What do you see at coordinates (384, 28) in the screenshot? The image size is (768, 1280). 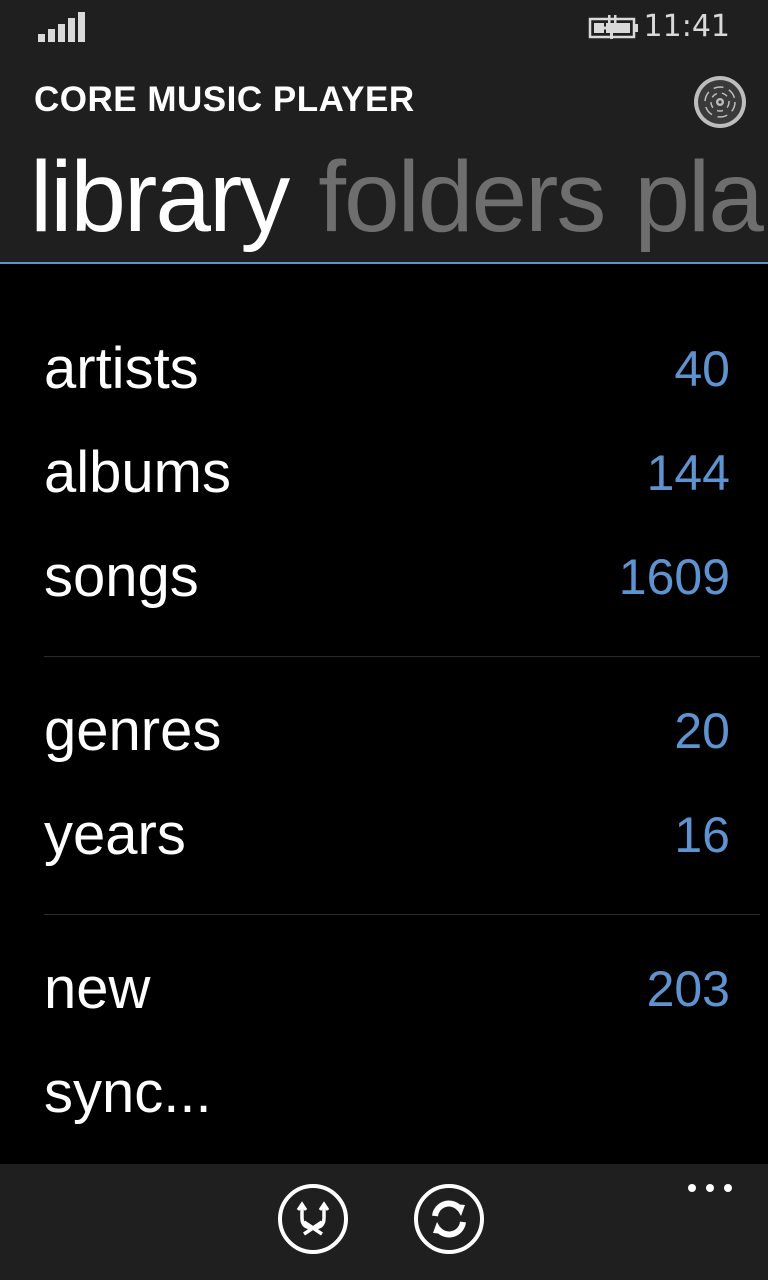 I see `status-bar: 11:41` at bounding box center [384, 28].